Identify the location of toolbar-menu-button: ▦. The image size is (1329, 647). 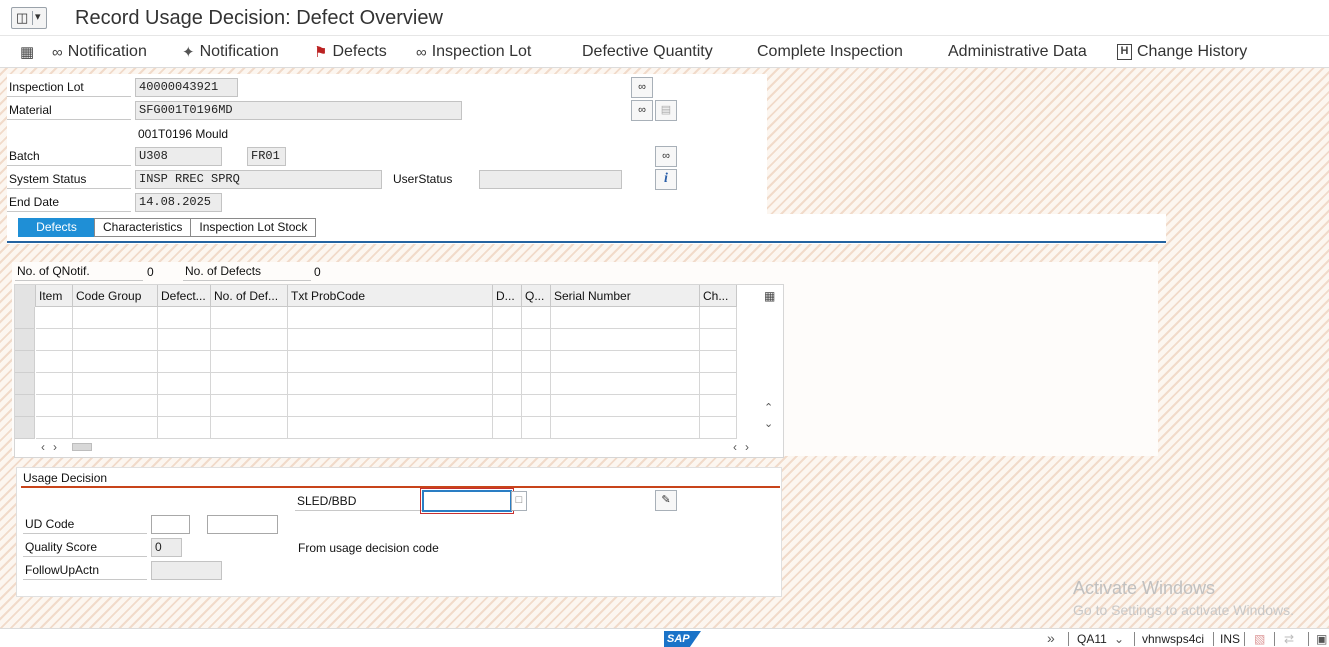
(29, 52).